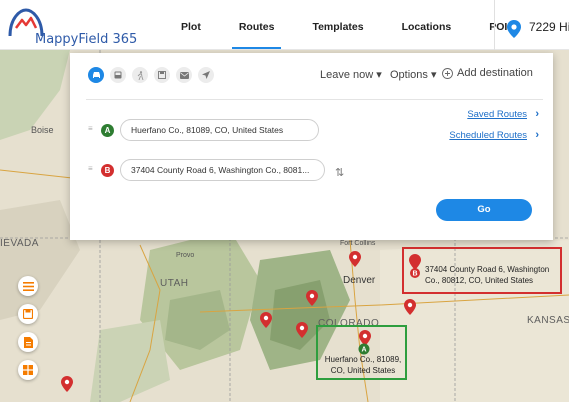 This screenshot has width=569, height=402. I want to click on car-icon, so click(96, 75).